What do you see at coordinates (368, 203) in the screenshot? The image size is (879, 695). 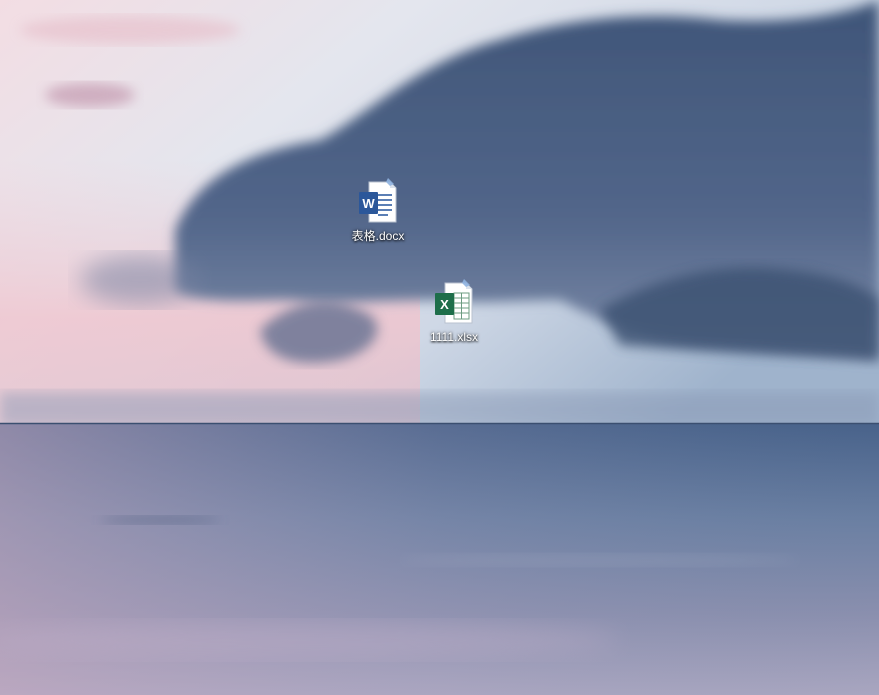 I see `svg-text: W` at bounding box center [368, 203].